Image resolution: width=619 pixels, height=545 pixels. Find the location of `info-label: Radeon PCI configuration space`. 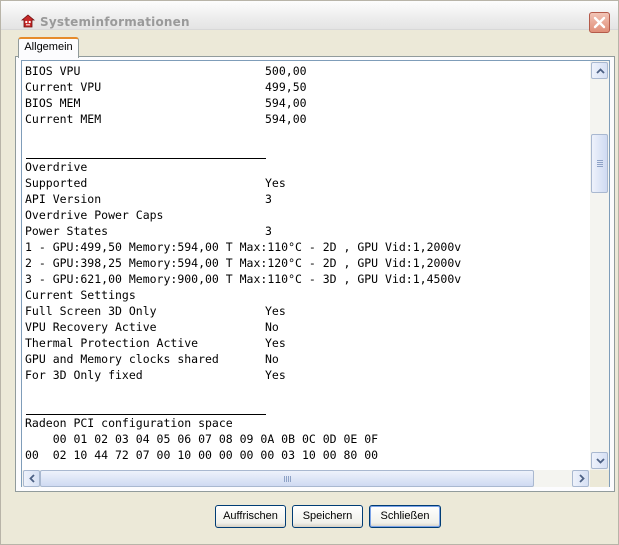

info-label: Radeon PCI configuration space is located at coordinates (129, 423).